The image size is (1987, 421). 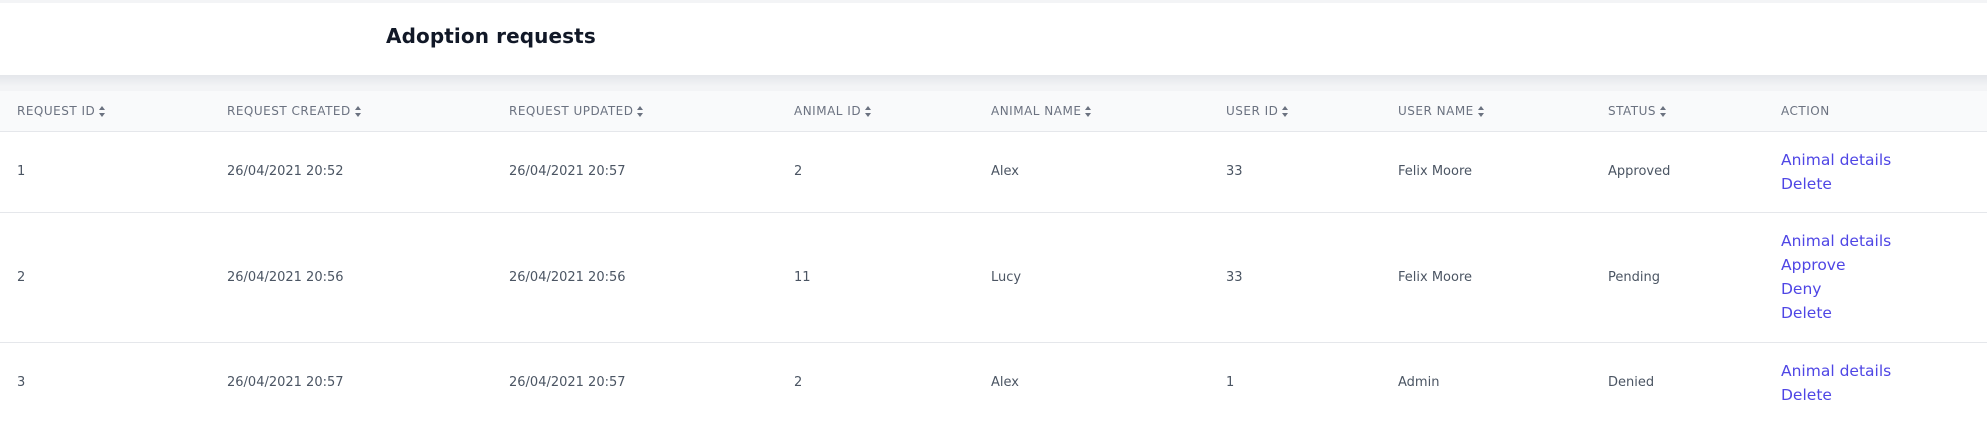 I want to click on cell-request-id: 1, so click(x=21, y=171).